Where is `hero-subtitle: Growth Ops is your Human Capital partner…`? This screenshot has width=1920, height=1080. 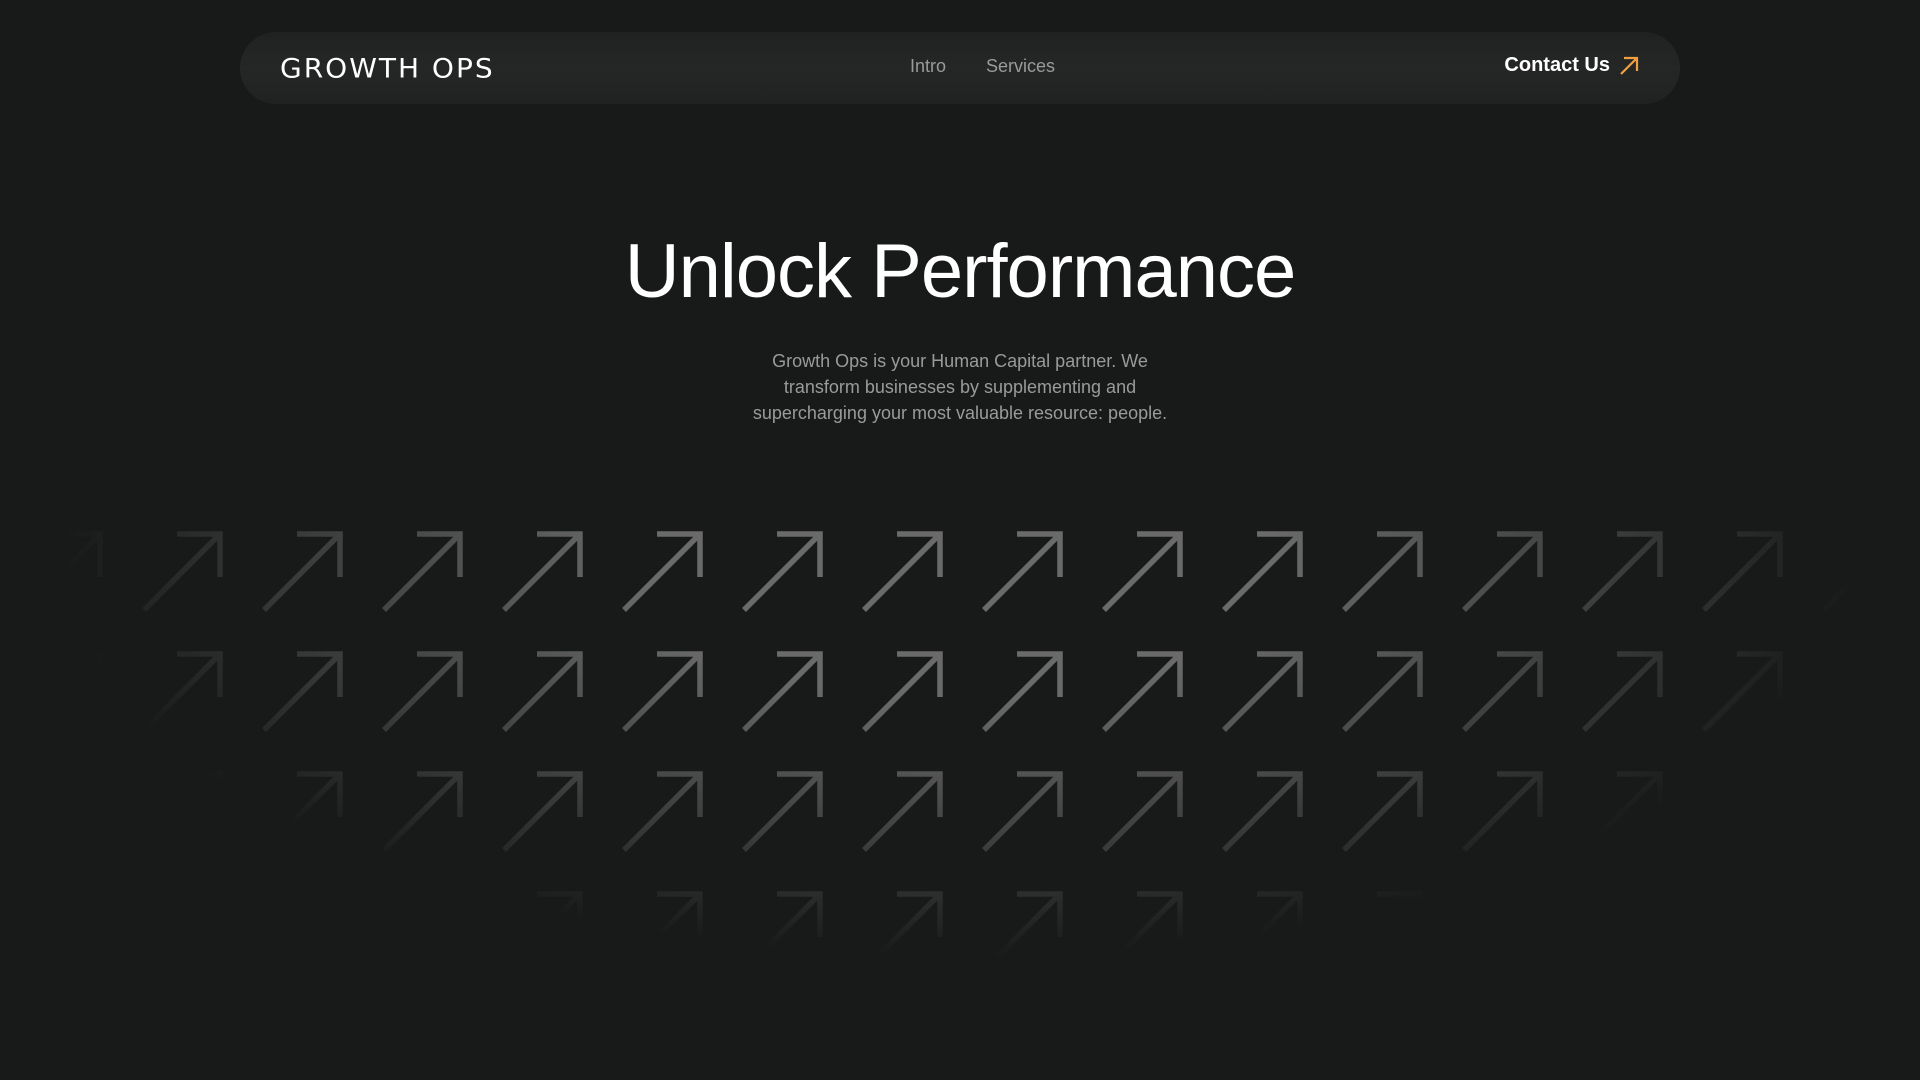 hero-subtitle: Growth Ops is your Human Capital partner… is located at coordinates (960, 387).